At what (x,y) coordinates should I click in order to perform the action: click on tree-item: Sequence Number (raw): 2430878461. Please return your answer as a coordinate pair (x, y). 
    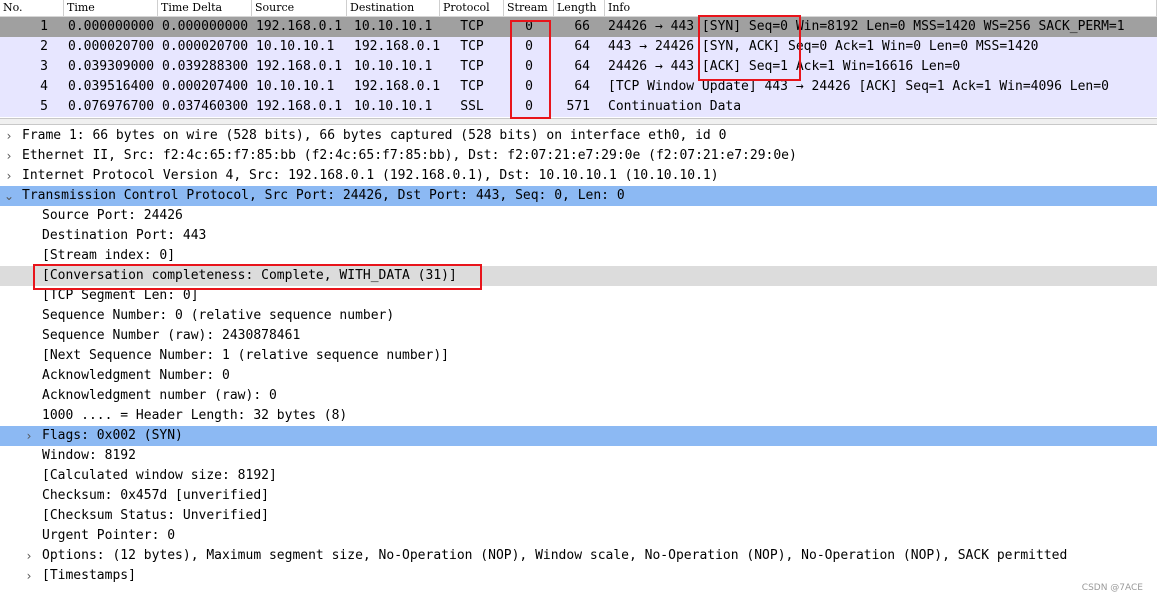
    Looking at the image, I should click on (578, 336).